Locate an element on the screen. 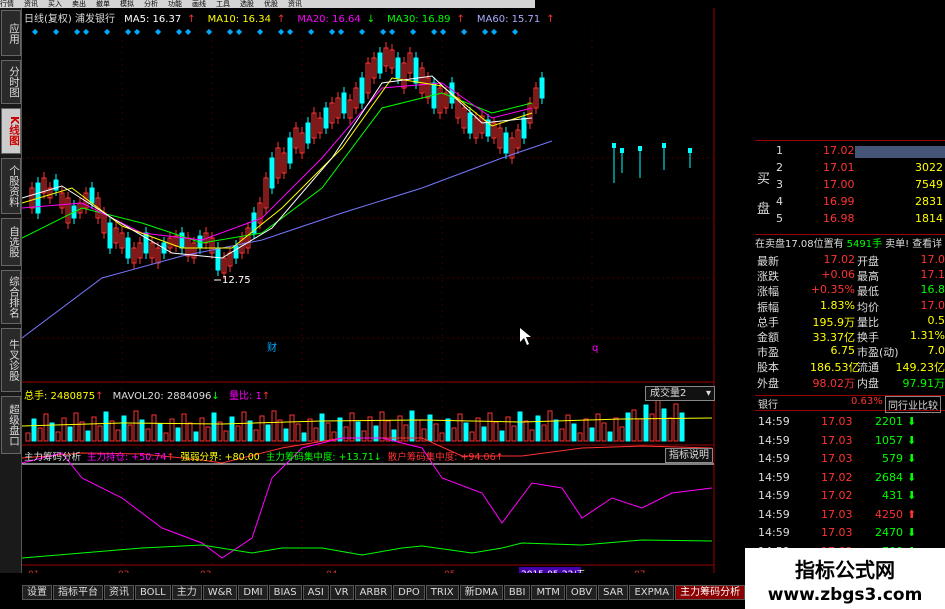  order-row: 4 16.99 2831 is located at coordinates (850, 203).